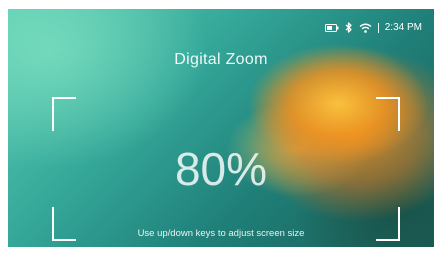 This screenshot has height=254, width=440. What do you see at coordinates (403, 27) in the screenshot?
I see `clock-time: 2:34 PM` at bounding box center [403, 27].